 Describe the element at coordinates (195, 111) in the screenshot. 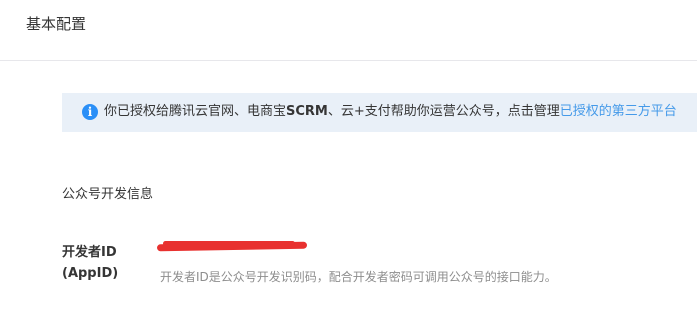

I see `notice-text-before: 你已授权给腾讯云官网、电商宝` at that location.